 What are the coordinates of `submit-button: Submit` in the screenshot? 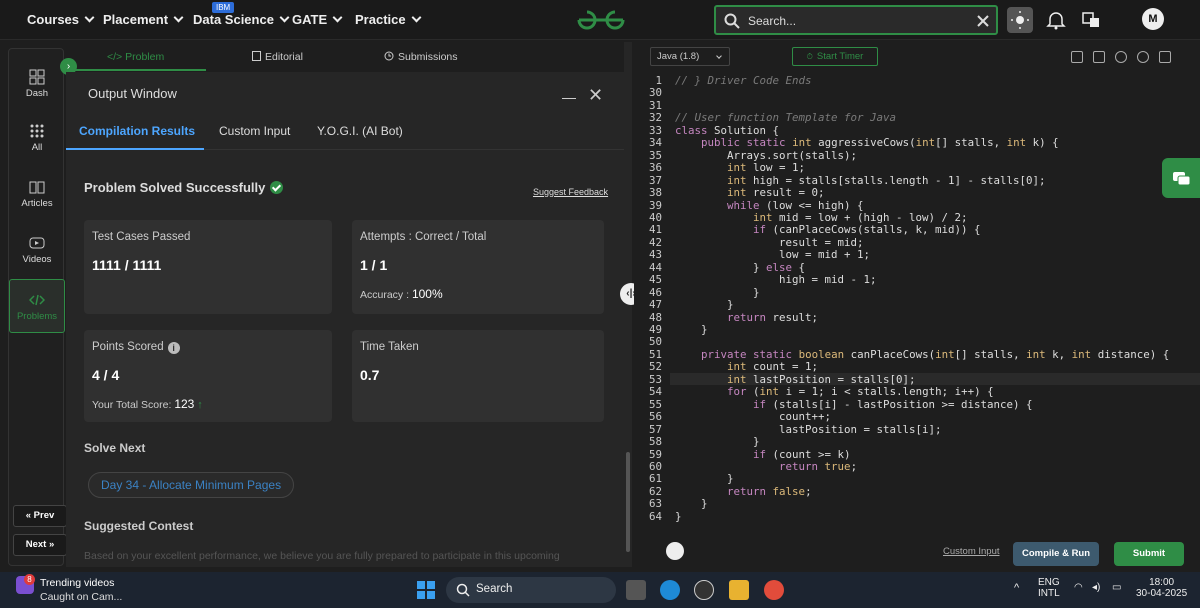 It's located at (1149, 554).